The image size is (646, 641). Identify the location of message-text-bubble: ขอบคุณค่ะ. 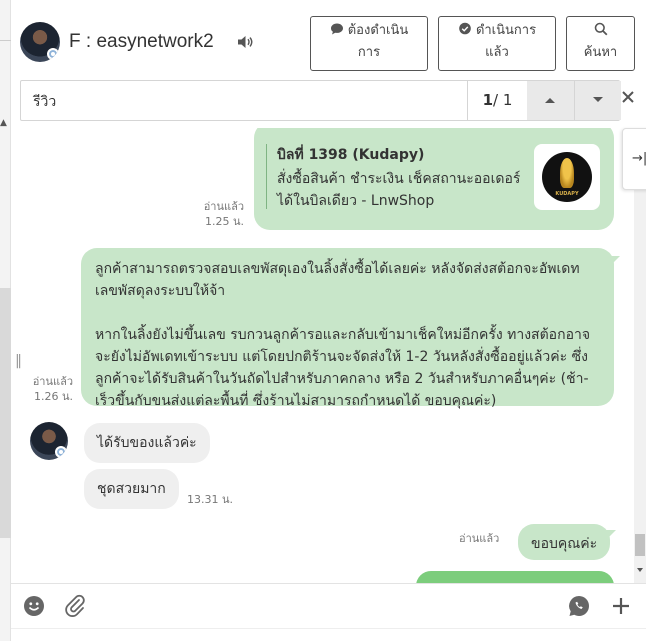
(567, 542).